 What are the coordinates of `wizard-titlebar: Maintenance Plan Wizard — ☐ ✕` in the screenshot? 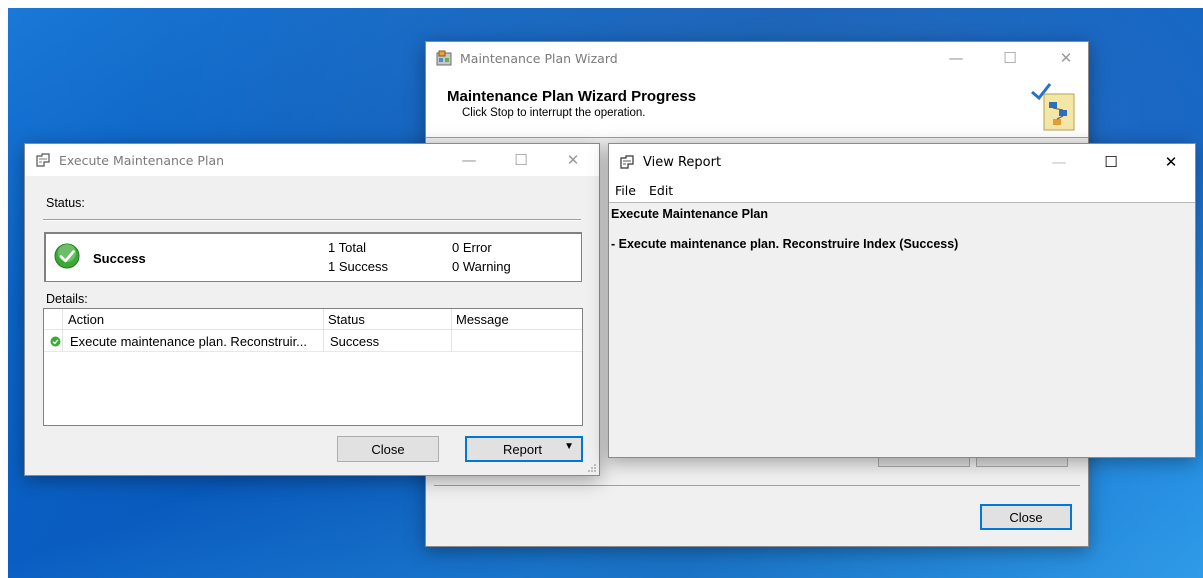 It's located at (757, 58).